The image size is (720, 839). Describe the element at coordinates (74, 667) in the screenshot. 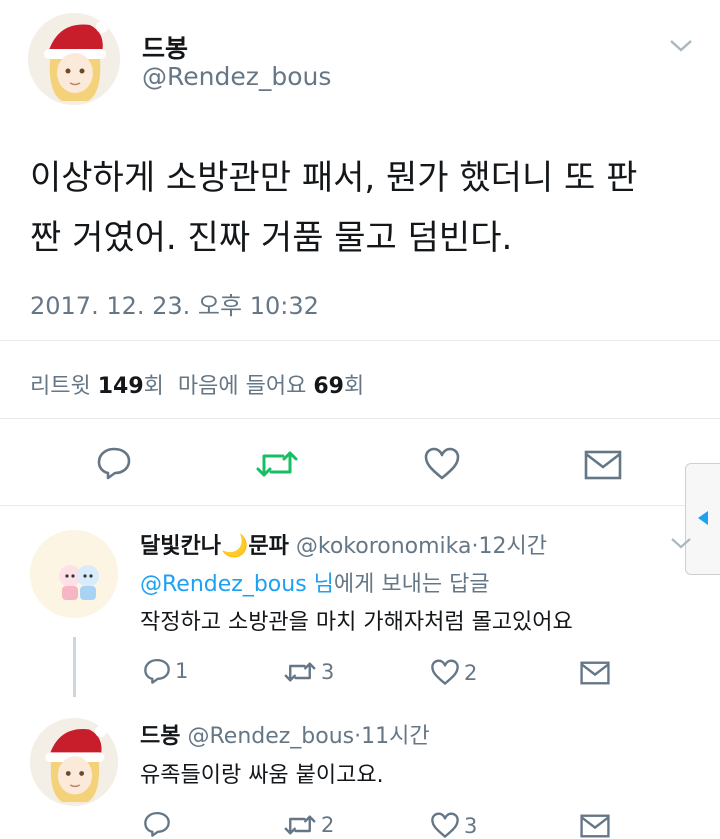

I see `thread-line` at that location.